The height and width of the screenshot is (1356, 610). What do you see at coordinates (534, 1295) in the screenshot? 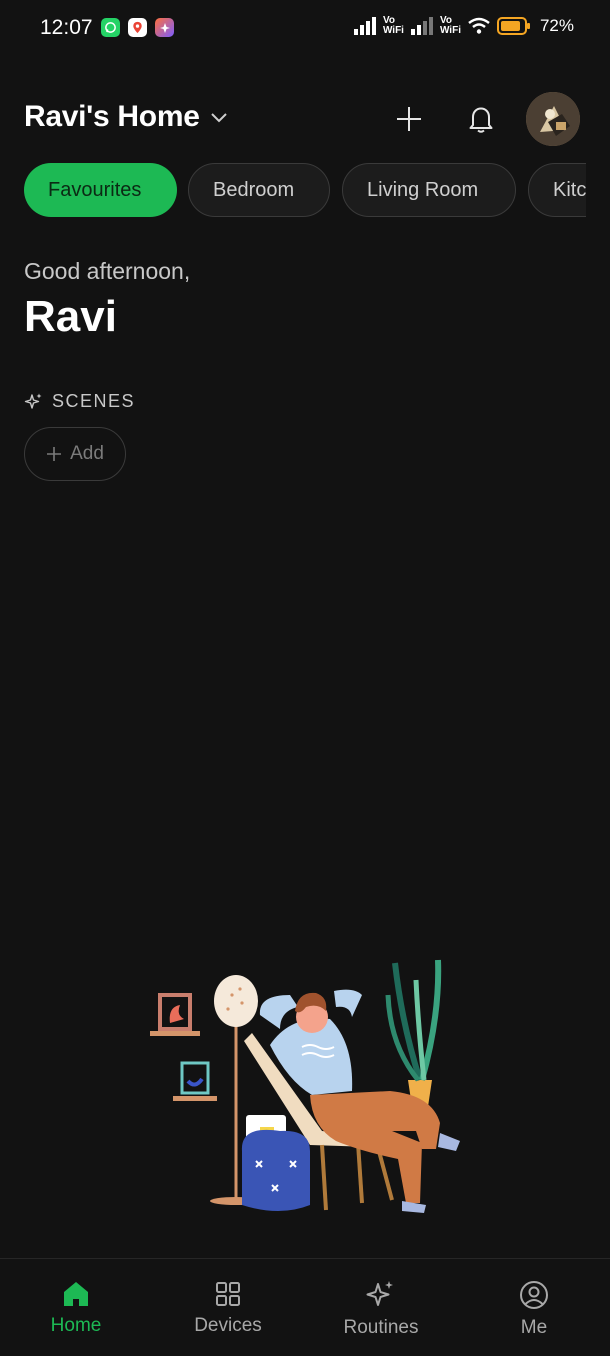
I see `person-icon` at bounding box center [534, 1295].